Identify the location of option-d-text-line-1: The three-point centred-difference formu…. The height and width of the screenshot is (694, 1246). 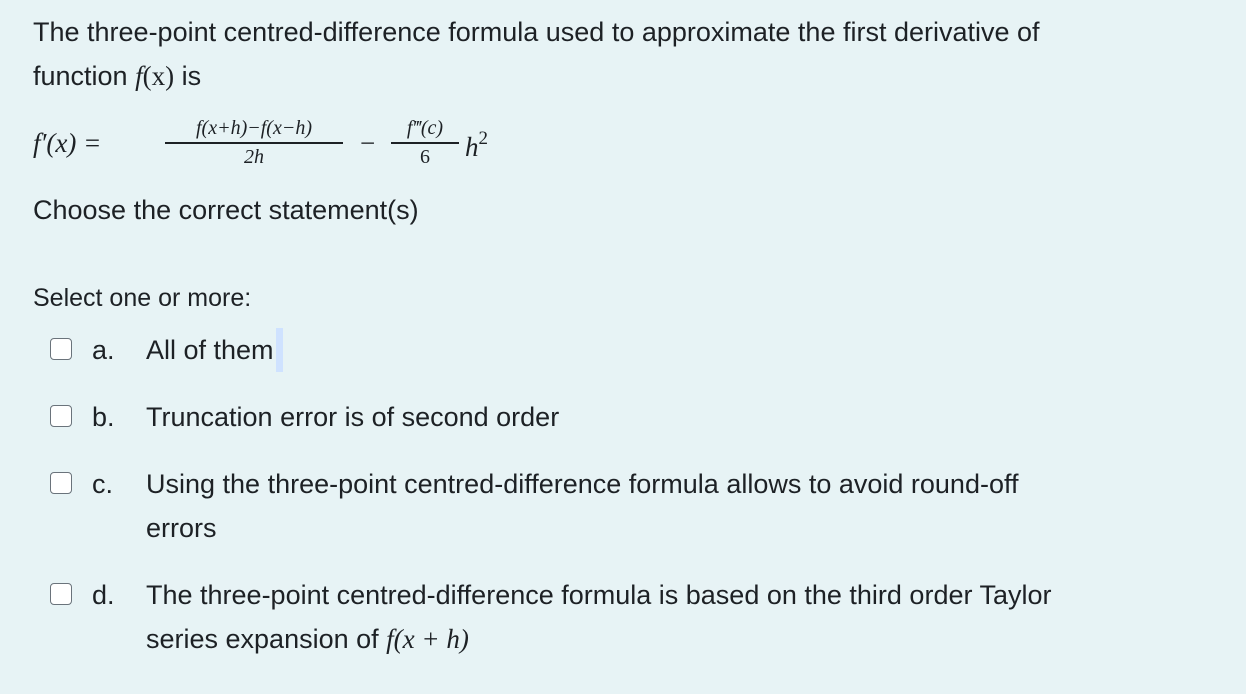
(599, 595).